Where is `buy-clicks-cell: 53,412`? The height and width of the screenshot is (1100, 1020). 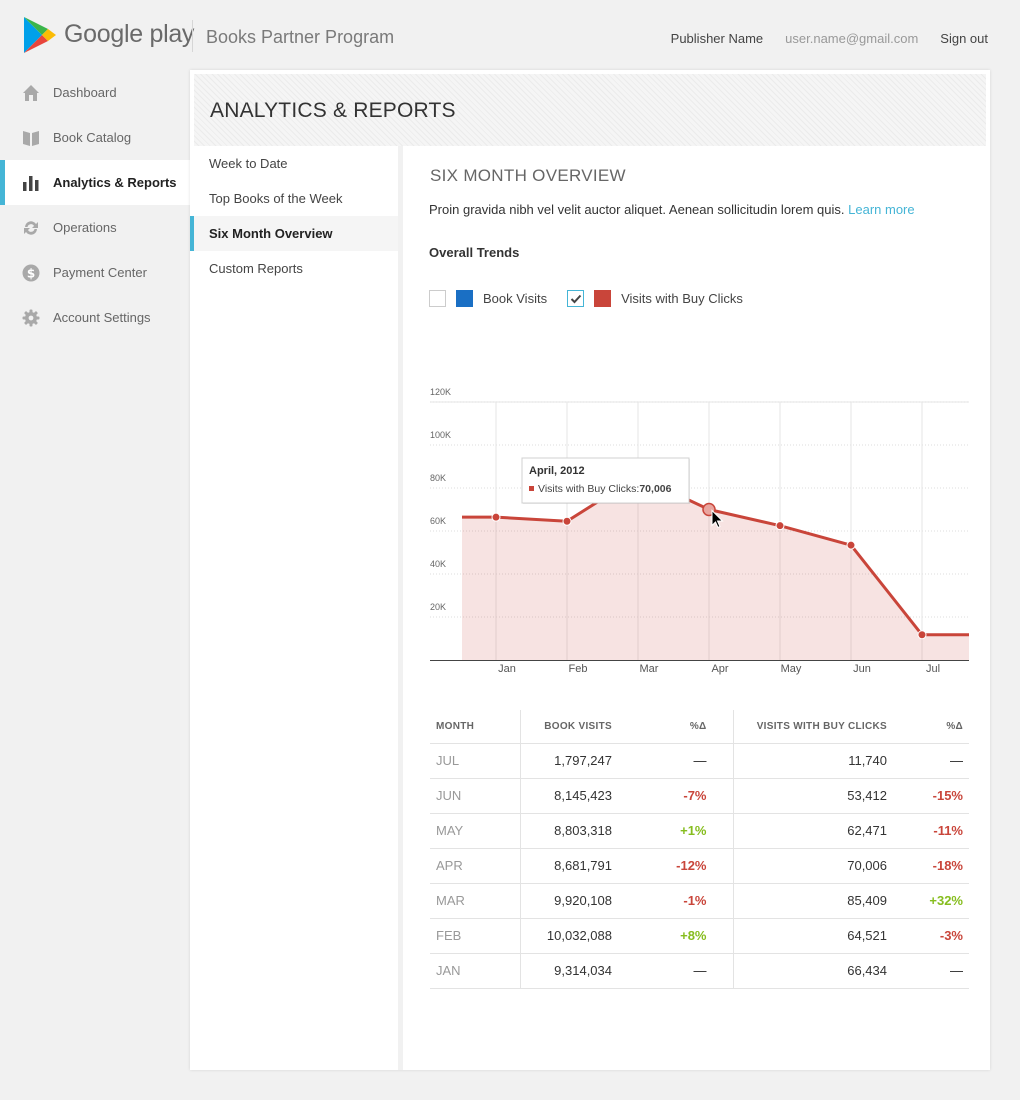 buy-clicks-cell: 53,412 is located at coordinates (824, 796).